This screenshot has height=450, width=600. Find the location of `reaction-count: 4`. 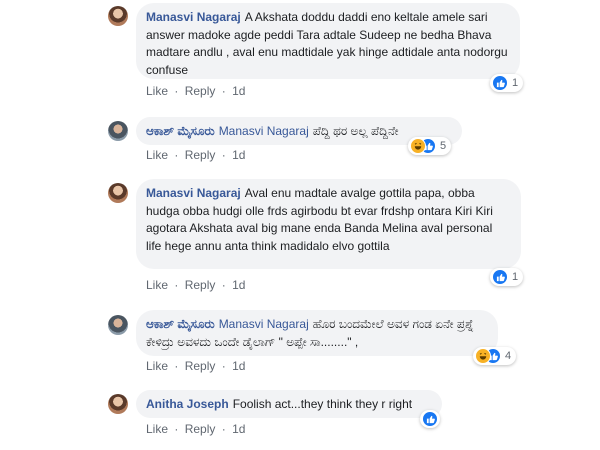

reaction-count: 4 is located at coordinates (508, 356).